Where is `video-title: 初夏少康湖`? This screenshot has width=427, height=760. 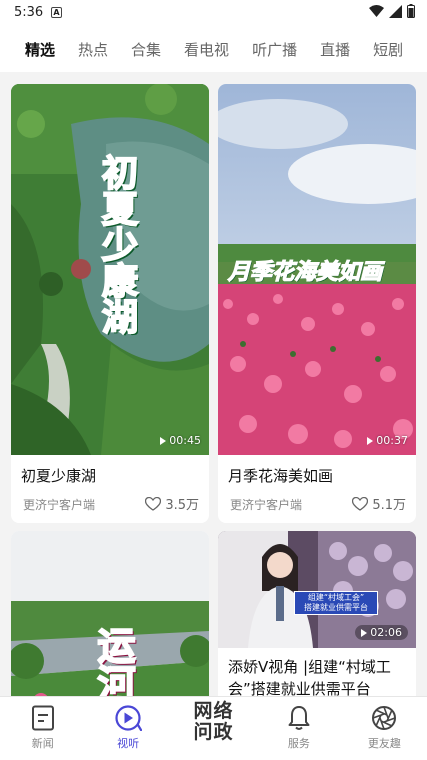
video-title: 初夏少康湖 is located at coordinates (58, 476).